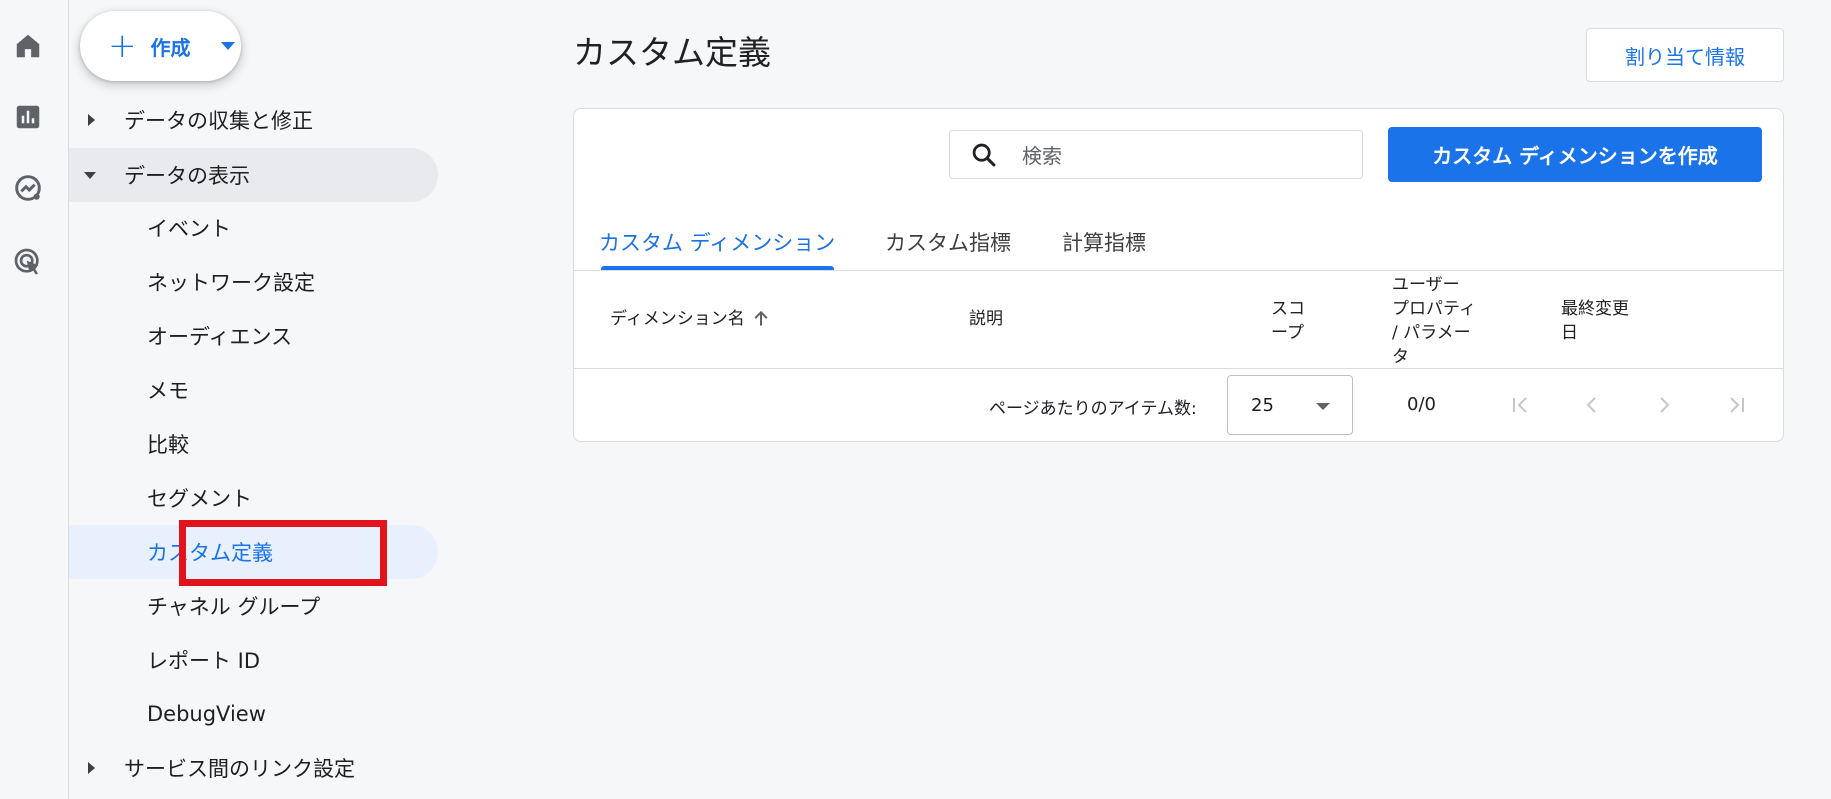  What do you see at coordinates (1178, 368) in the screenshot?
I see `header-divider` at bounding box center [1178, 368].